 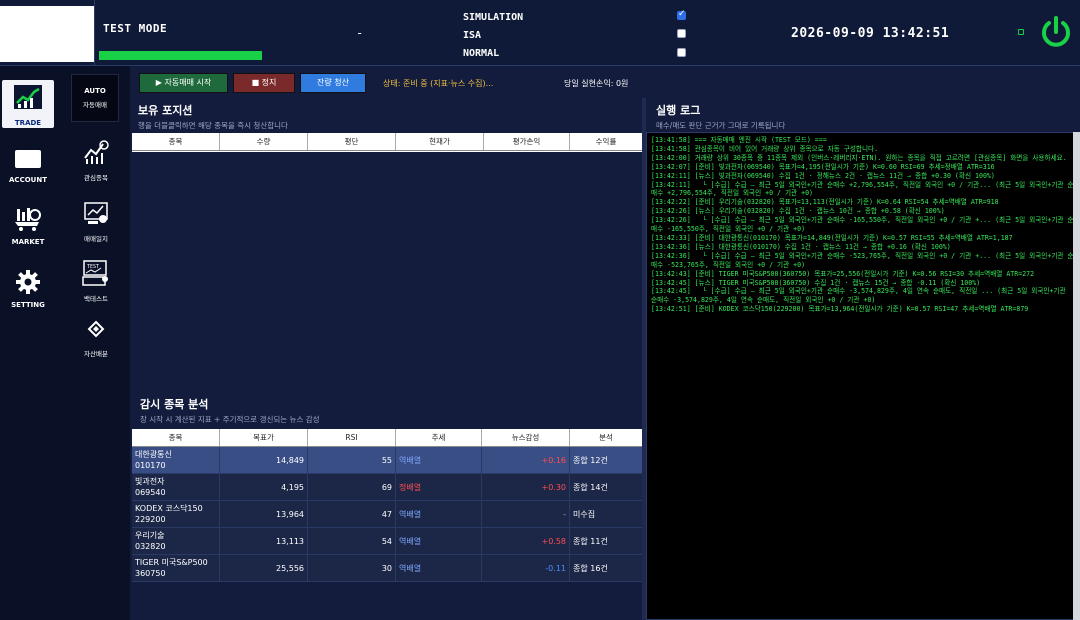 What do you see at coordinates (590, 460) in the screenshot?
I see `analysis-cell: 종합 12건` at bounding box center [590, 460].